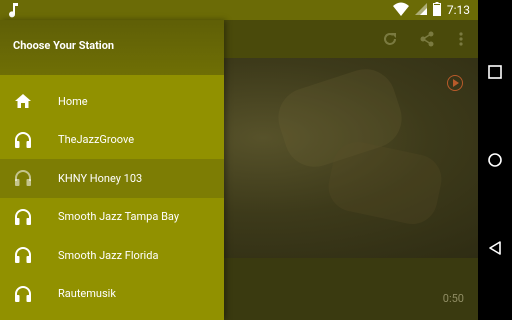 This screenshot has width=512, height=320. What do you see at coordinates (390, 39) in the screenshot?
I see `refresh-icon` at bounding box center [390, 39].